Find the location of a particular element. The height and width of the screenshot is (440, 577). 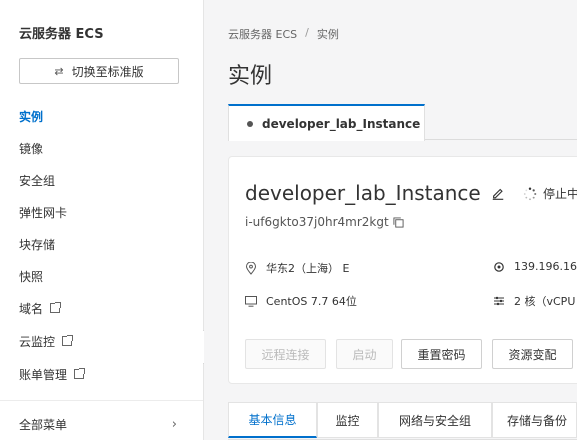

instance-tab: developer_lab_Instance is located at coordinates (326, 122).